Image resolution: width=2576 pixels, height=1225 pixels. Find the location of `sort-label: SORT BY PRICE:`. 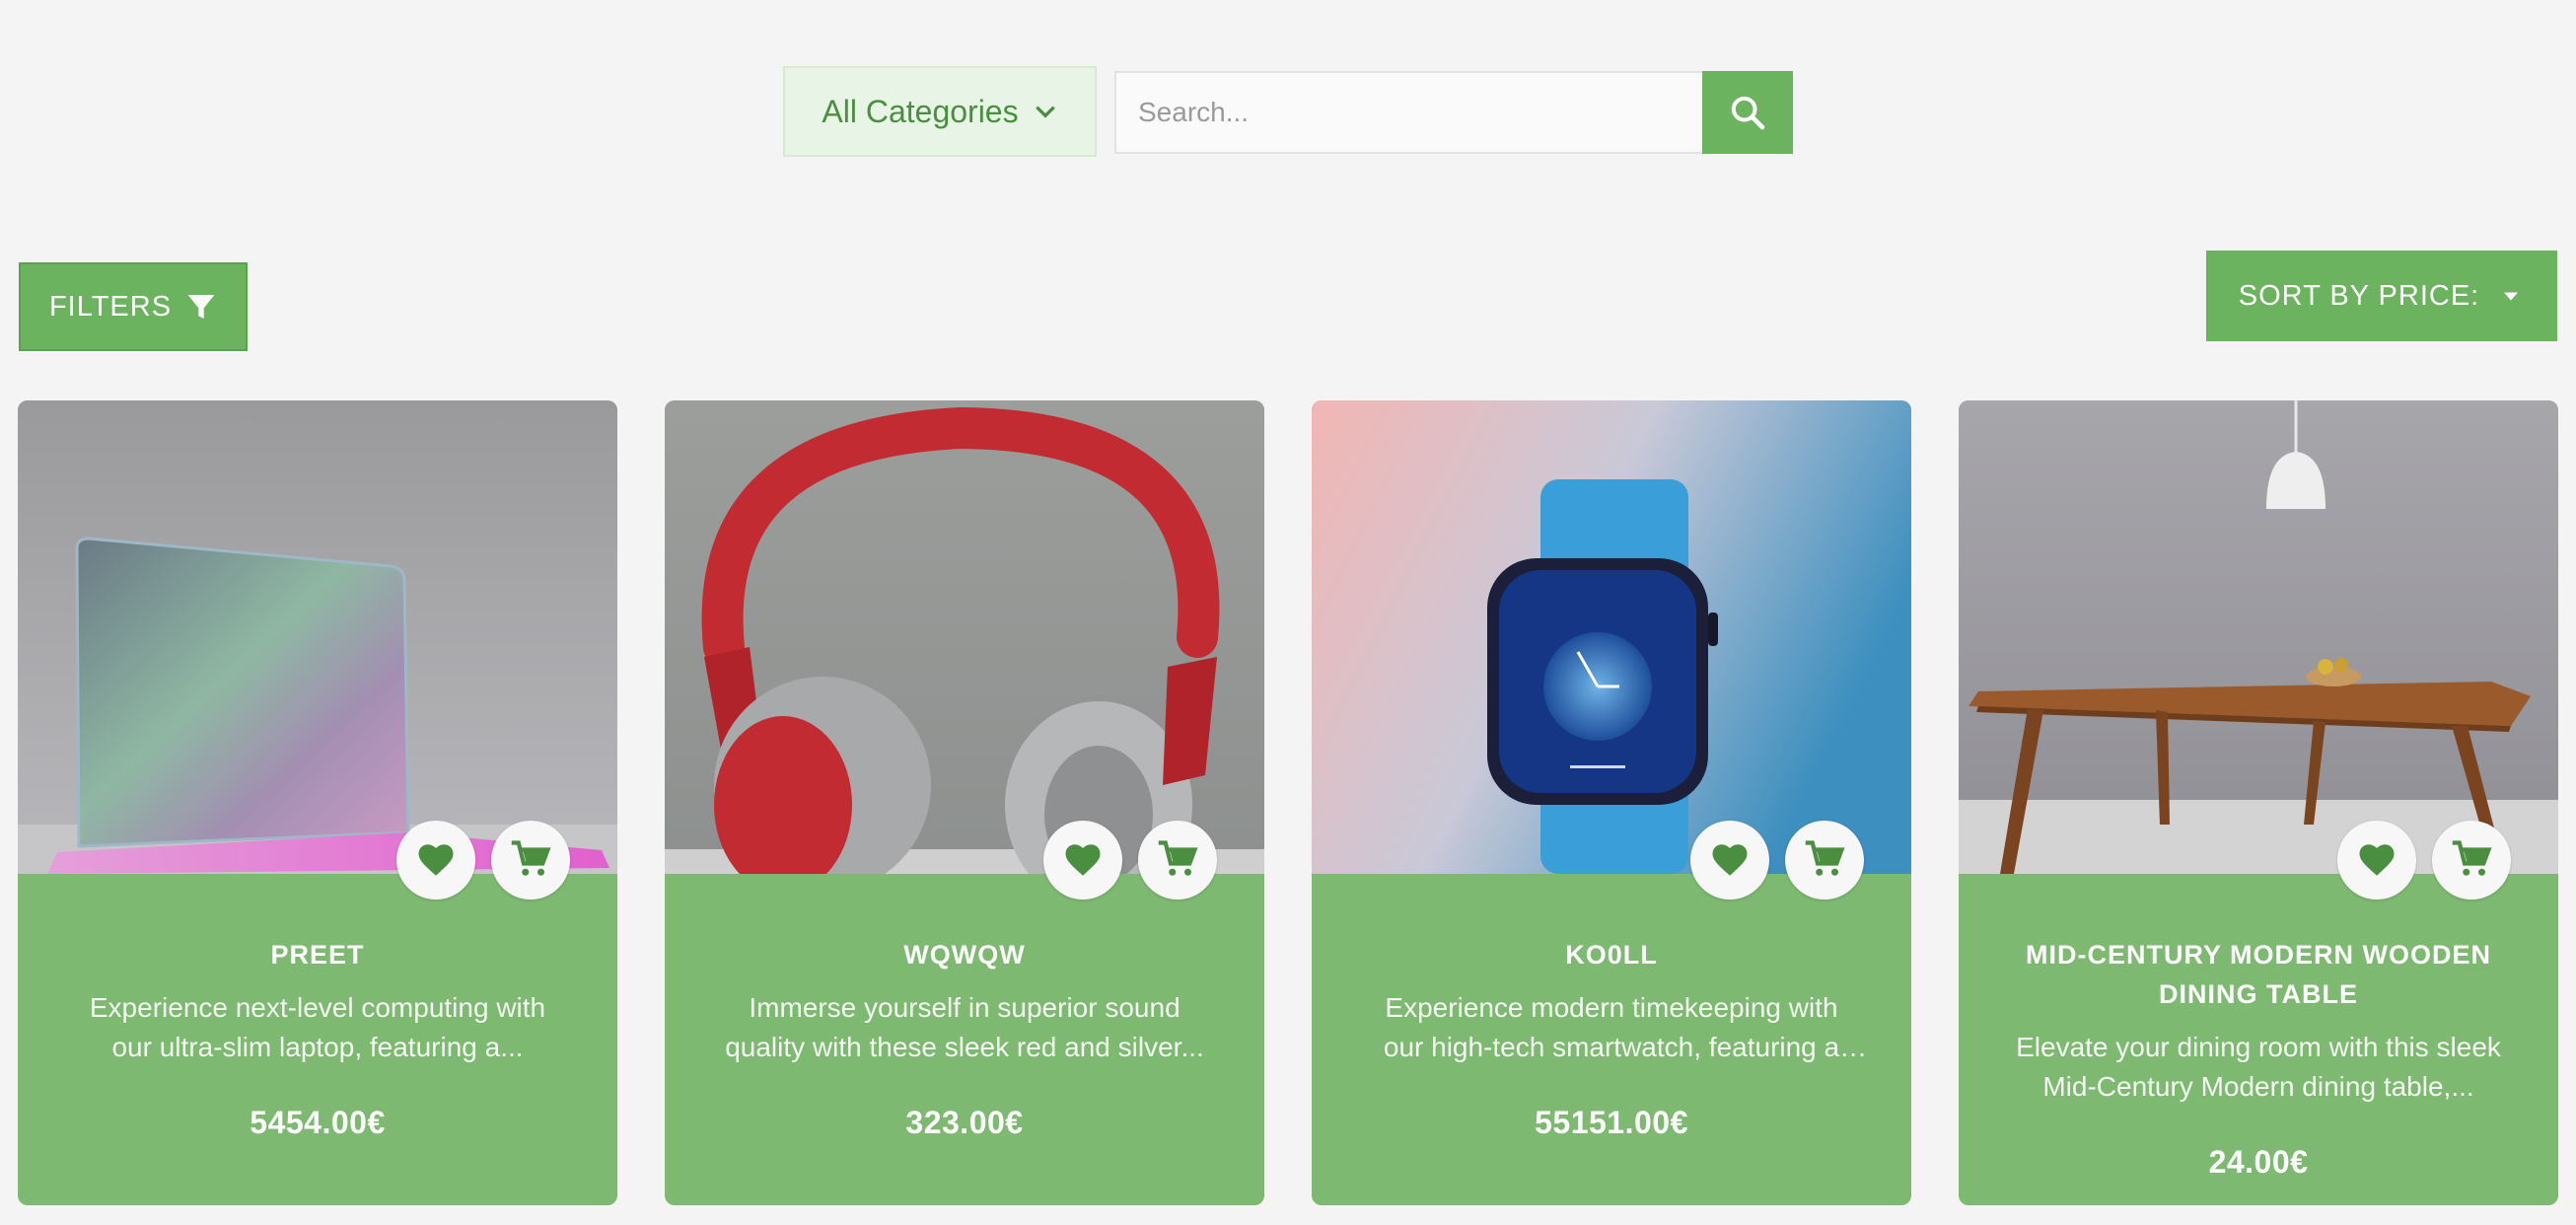

sort-label: SORT BY PRICE: is located at coordinates (2359, 295).